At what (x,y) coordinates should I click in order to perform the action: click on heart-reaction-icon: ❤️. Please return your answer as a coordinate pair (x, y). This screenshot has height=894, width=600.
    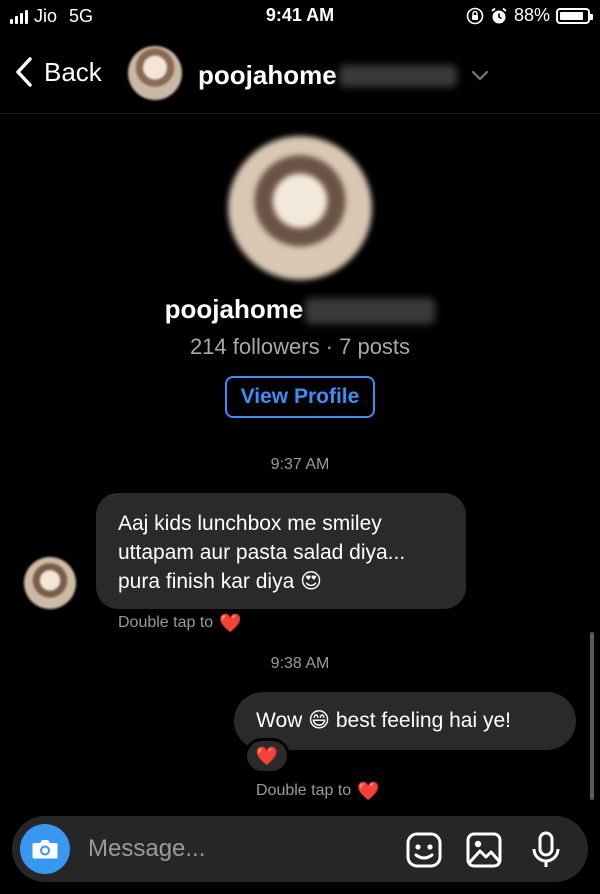
    Looking at the image, I should click on (267, 756).